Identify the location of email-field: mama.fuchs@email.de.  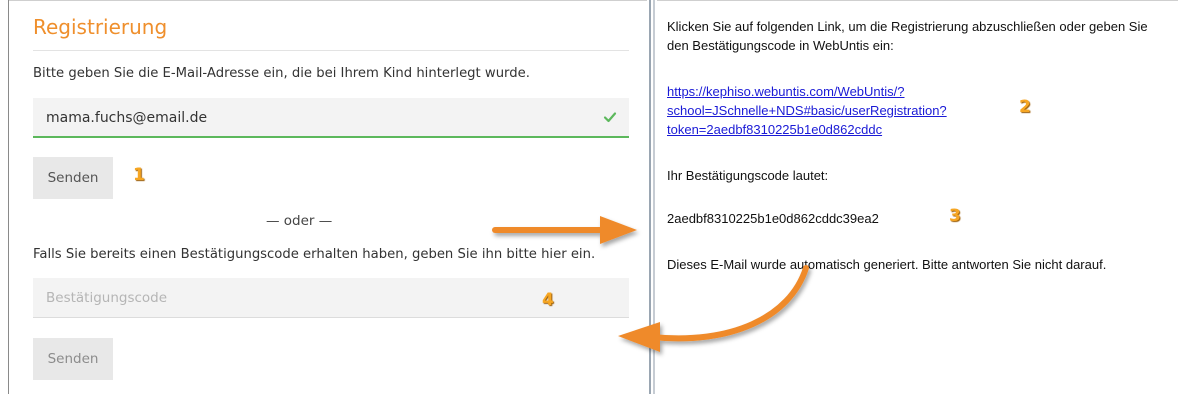
(331, 118).